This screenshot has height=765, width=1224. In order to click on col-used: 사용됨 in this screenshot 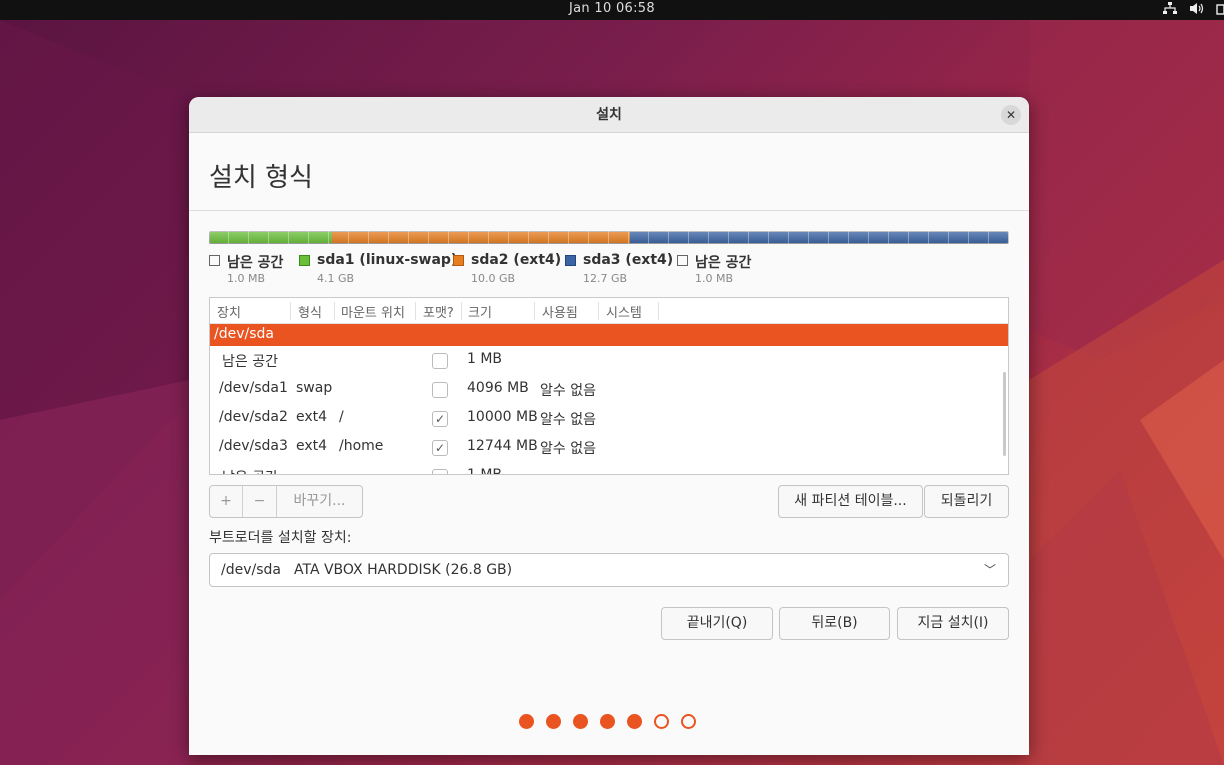, I will do `click(560, 311)`.